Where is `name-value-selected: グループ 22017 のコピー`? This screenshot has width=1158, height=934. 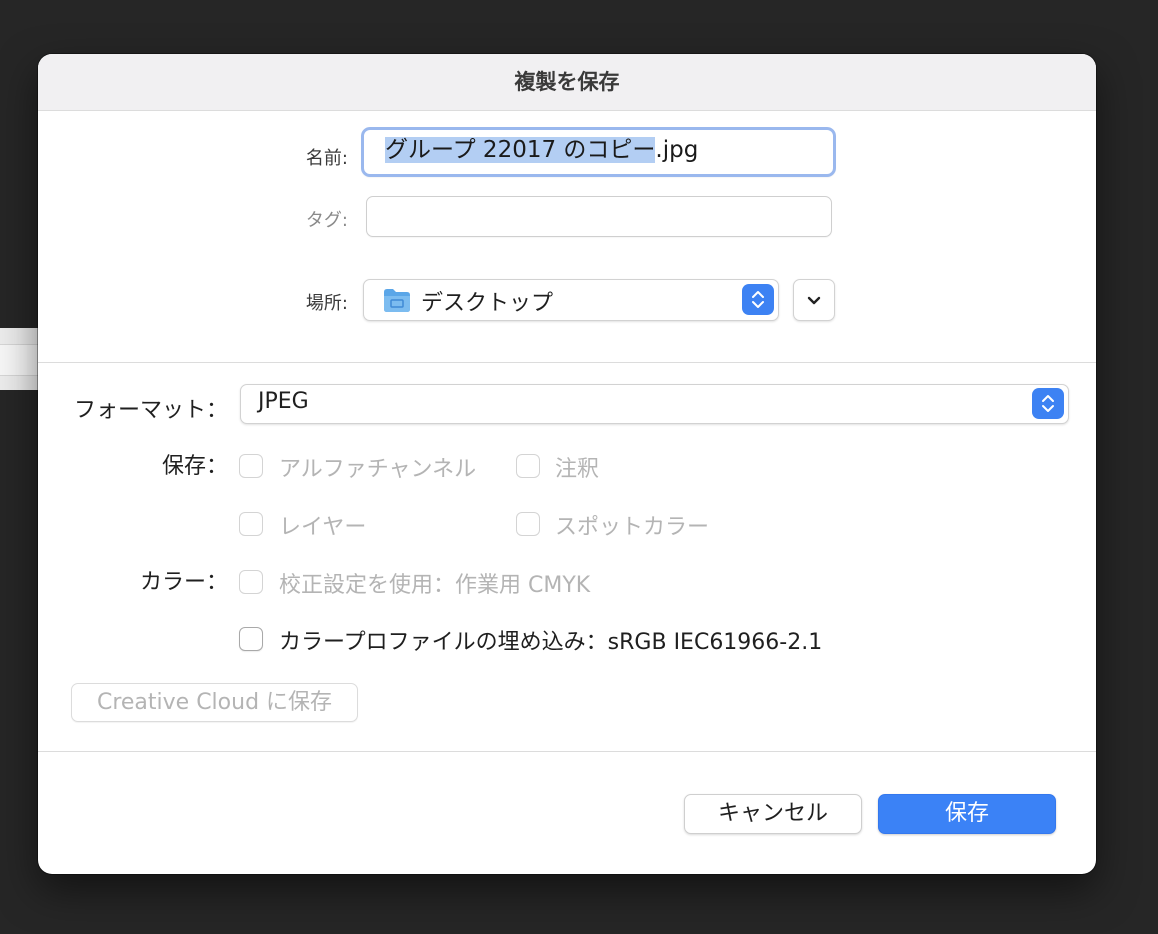 name-value-selected: グループ 22017 のコピー is located at coordinates (520, 150).